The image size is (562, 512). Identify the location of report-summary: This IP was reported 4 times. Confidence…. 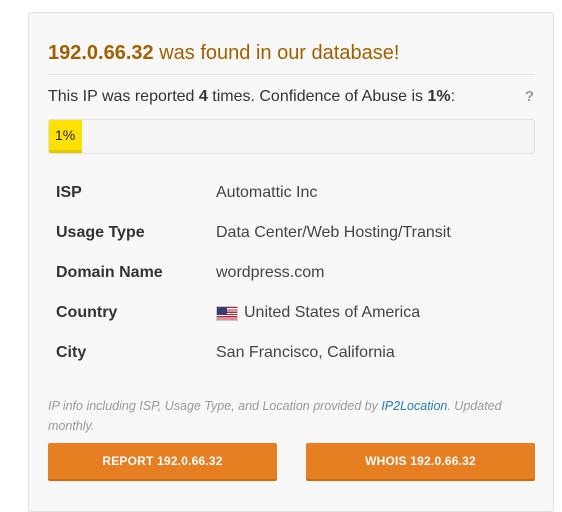
(251, 97).